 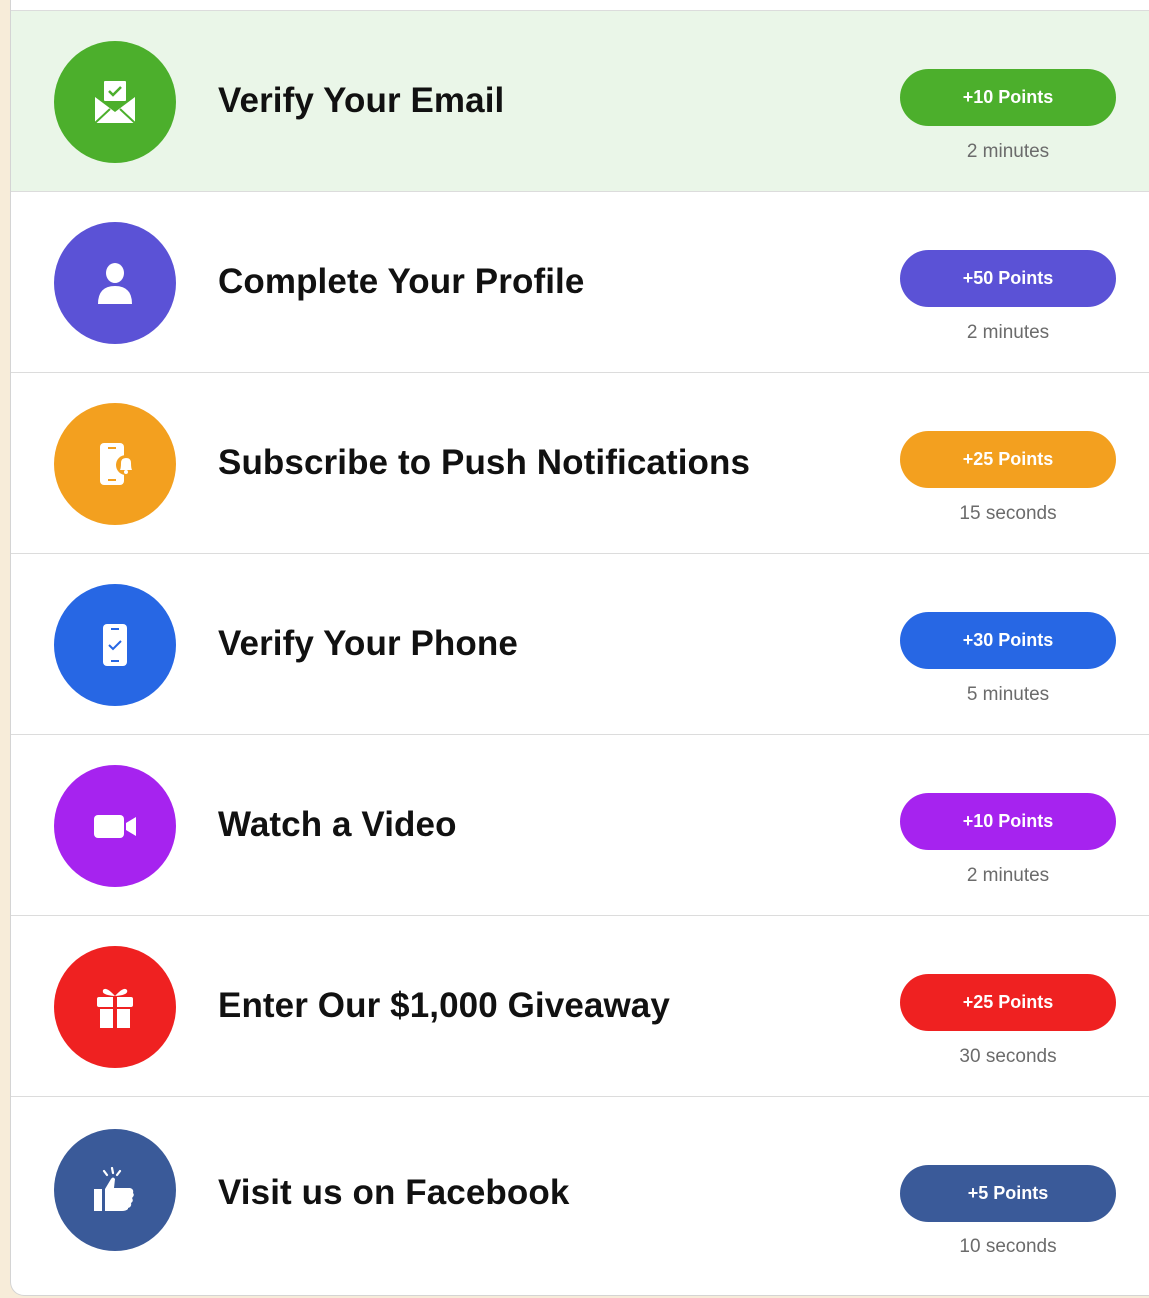 What do you see at coordinates (580, 101) in the screenshot?
I see `task-row-verify-email: Verify Your Email +10 Points 2 minutes` at bounding box center [580, 101].